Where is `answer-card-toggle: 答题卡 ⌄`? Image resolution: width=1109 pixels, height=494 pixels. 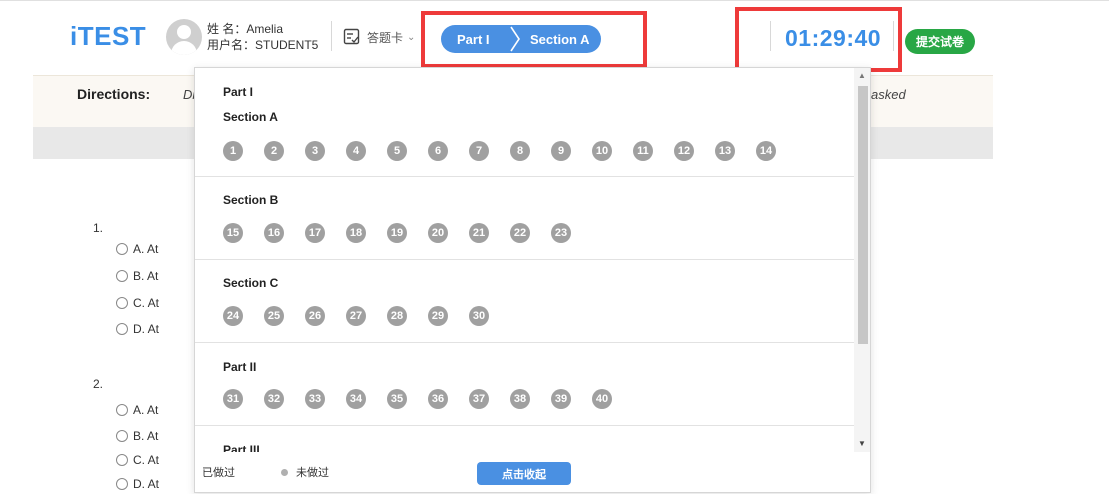 answer-card-toggle: 答题卡 ⌄ is located at coordinates (379, 37).